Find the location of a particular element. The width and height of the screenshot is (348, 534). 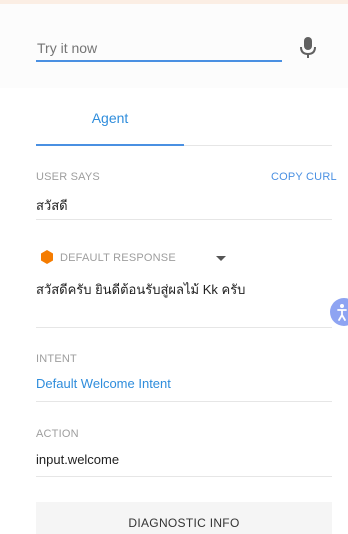

copy-curl-link: COPY CURL is located at coordinates (304, 177).